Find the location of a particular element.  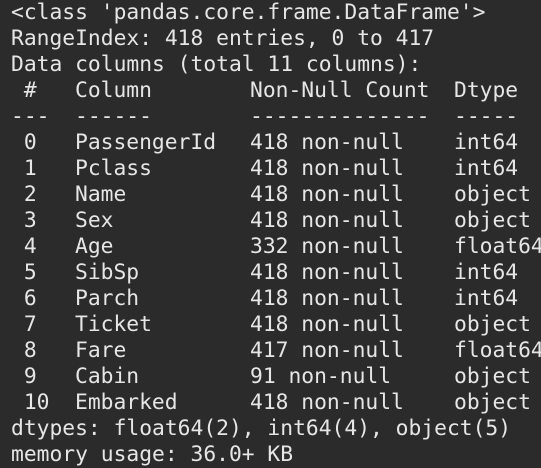

table-row: 9 Cabin 91 non-null object is located at coordinates (276, 377).